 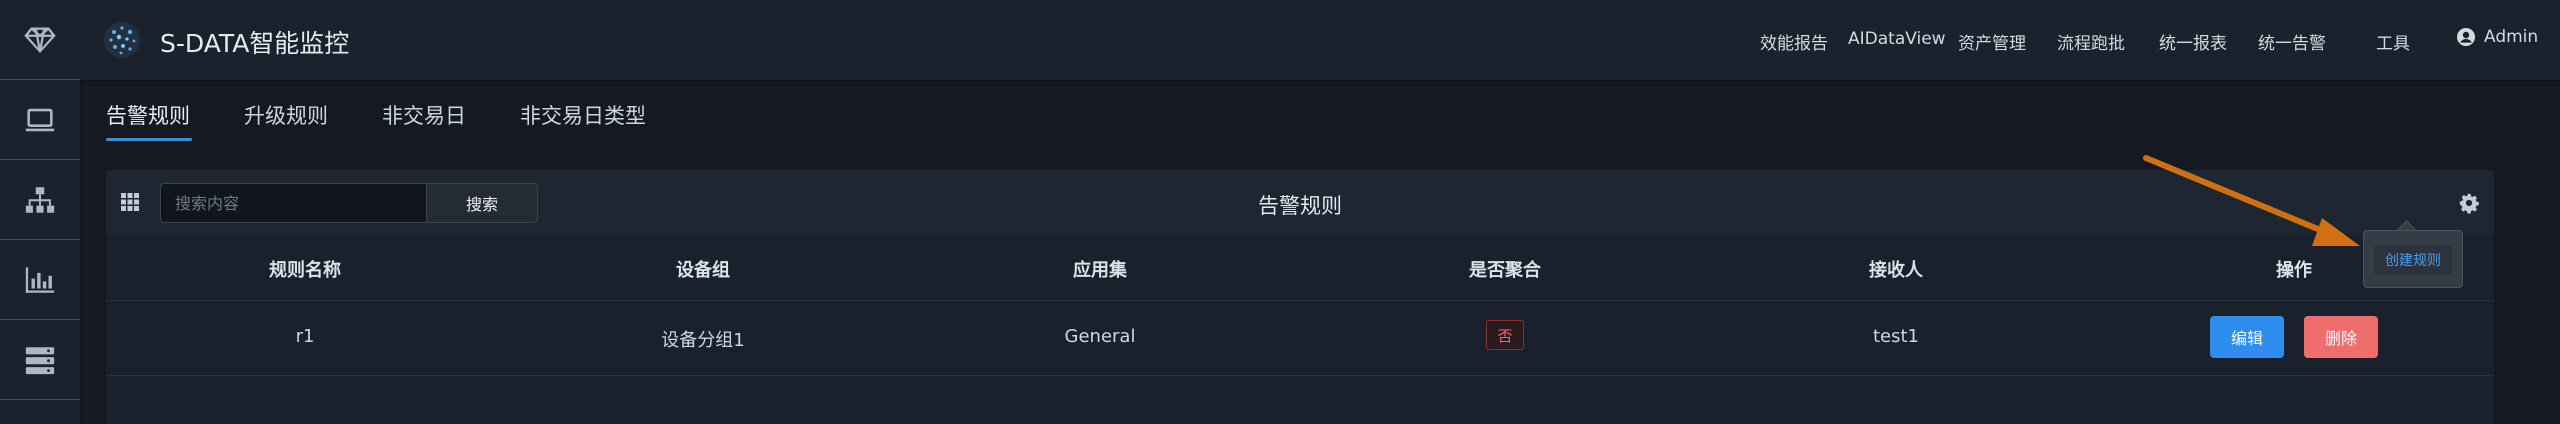 I want to click on gear-icon, so click(x=2469, y=203).